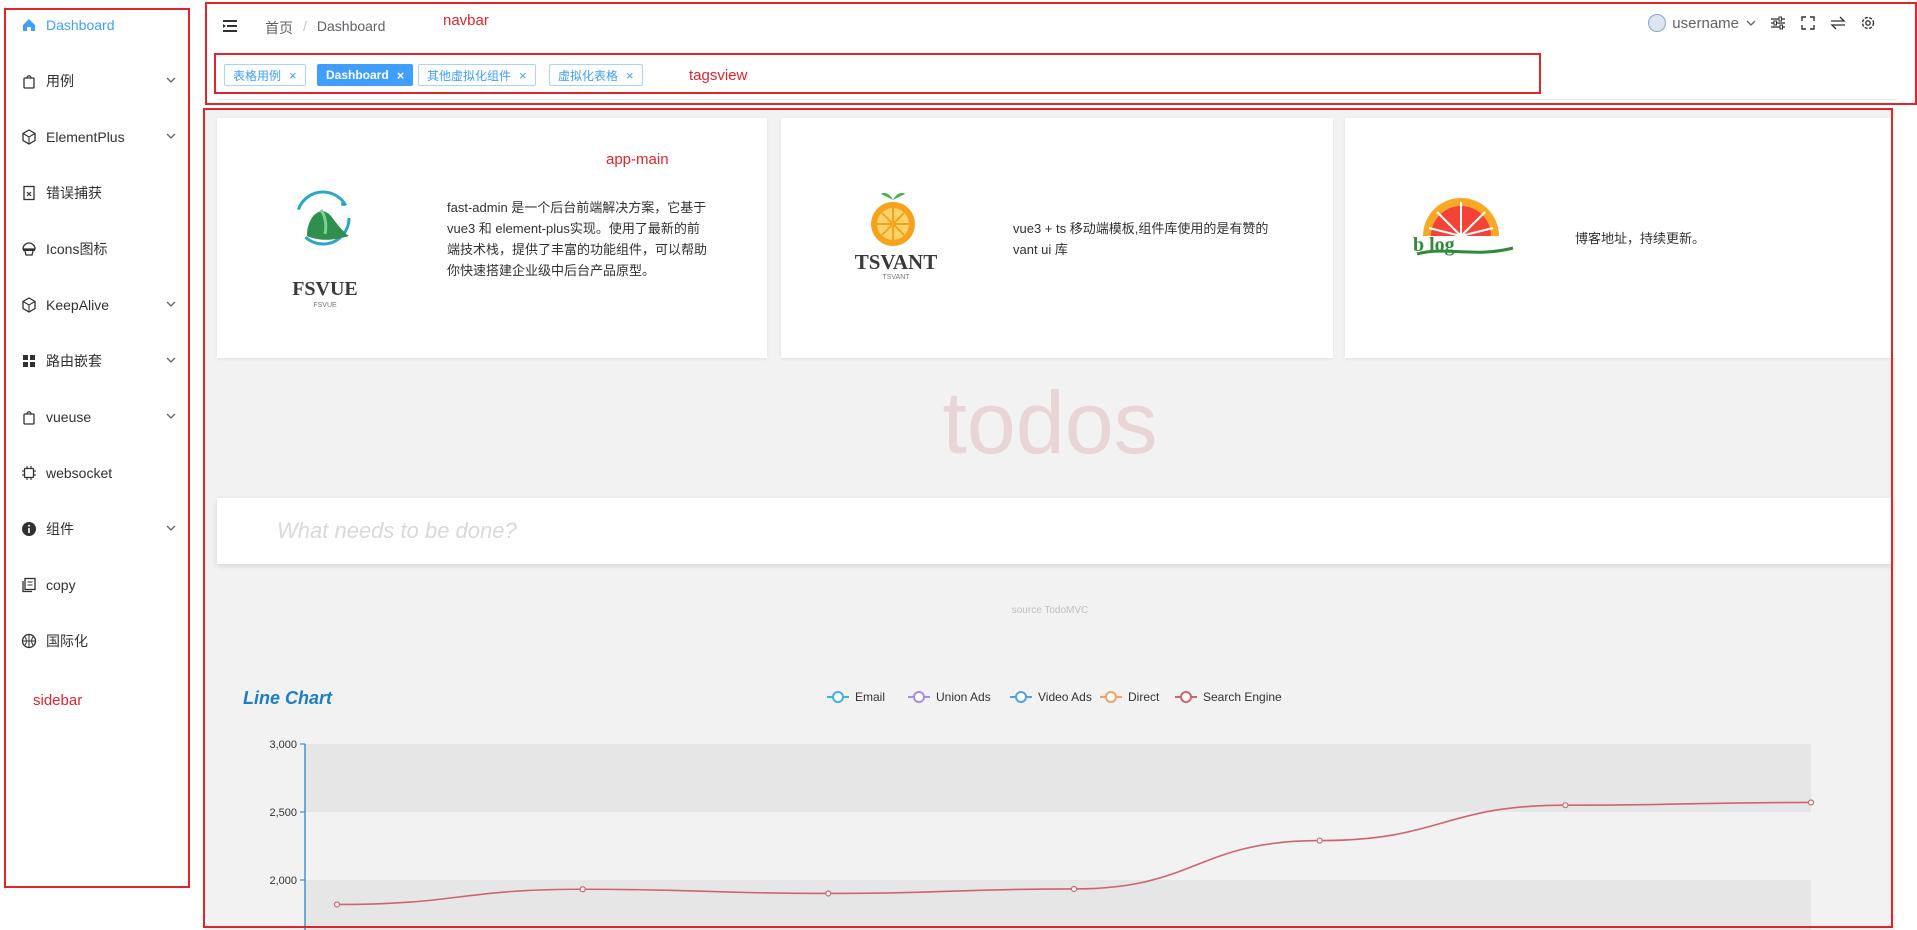 This screenshot has width=1917, height=930. I want to click on app-main-annotation-label: app-main, so click(637, 159).